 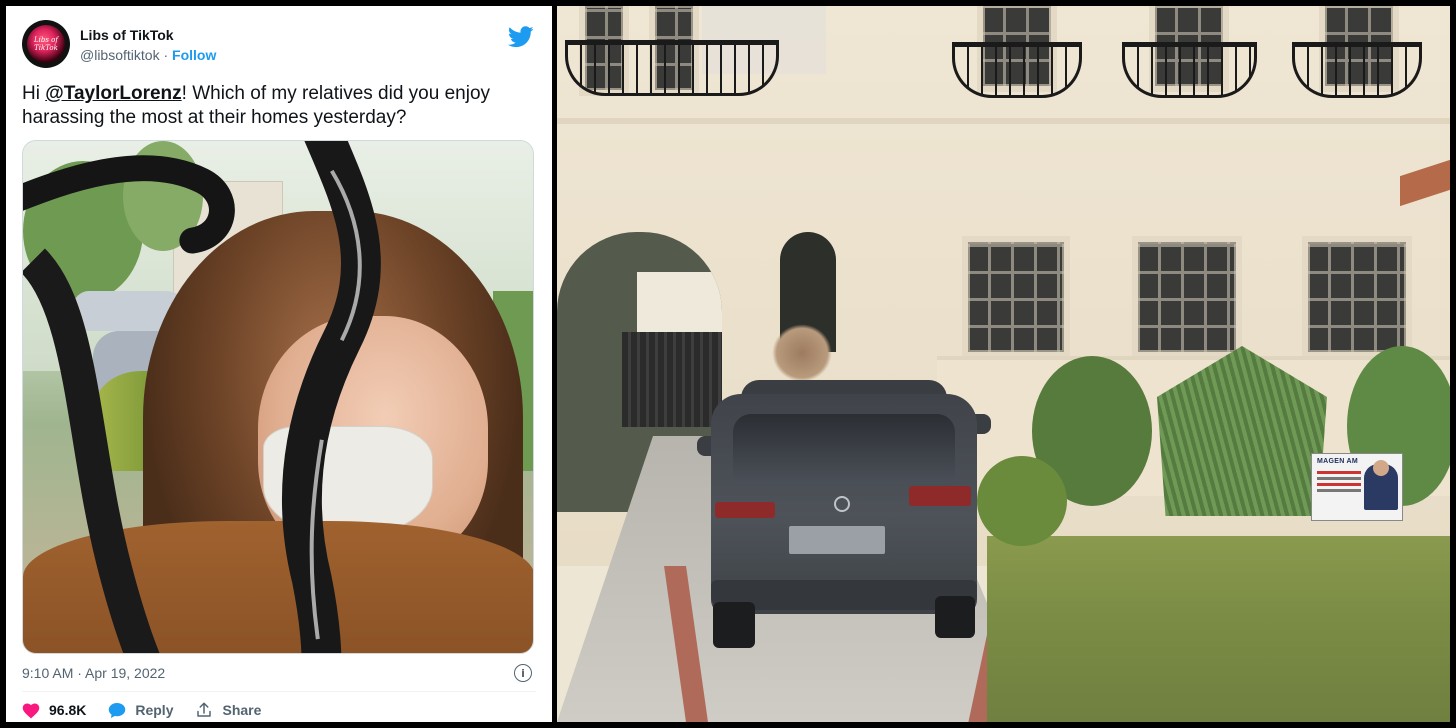 I want to click on like-count: 96.8K, so click(x=68, y=710).